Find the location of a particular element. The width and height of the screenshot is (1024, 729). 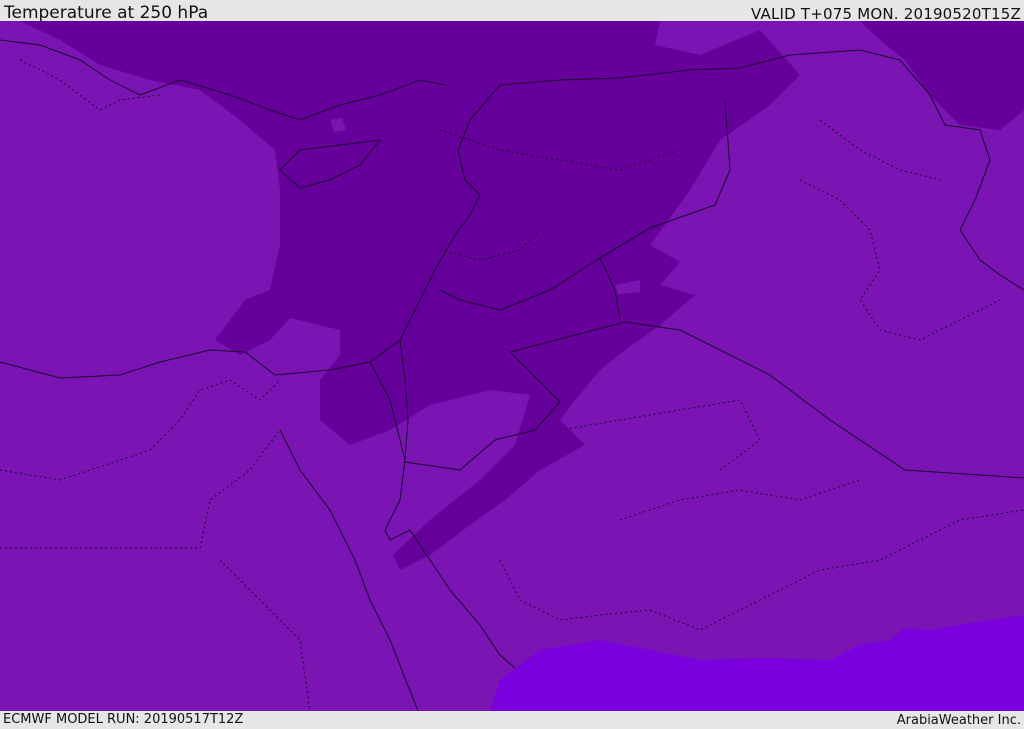

credit-label: ArabiaWeather Inc. is located at coordinates (958, 720).